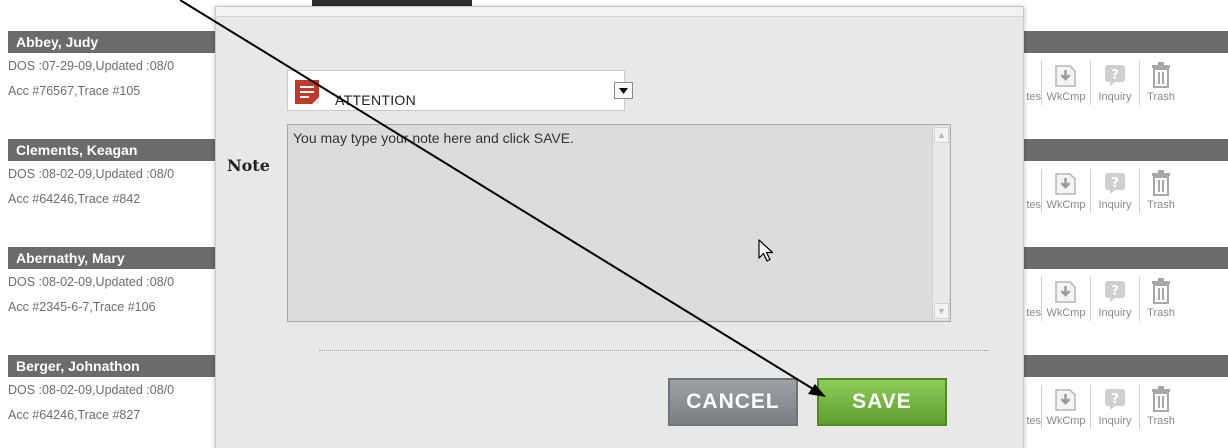 The image size is (1228, 448). Describe the element at coordinates (733, 402) in the screenshot. I see `cancel-button: CANCEL` at that location.